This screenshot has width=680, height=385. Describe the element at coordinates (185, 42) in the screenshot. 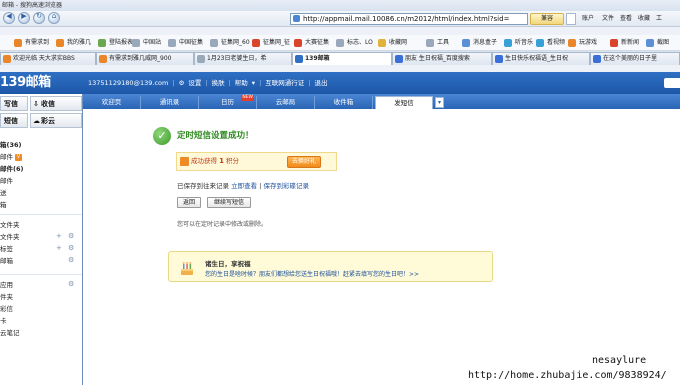

I see `bookmark-item: 中国征集` at that location.